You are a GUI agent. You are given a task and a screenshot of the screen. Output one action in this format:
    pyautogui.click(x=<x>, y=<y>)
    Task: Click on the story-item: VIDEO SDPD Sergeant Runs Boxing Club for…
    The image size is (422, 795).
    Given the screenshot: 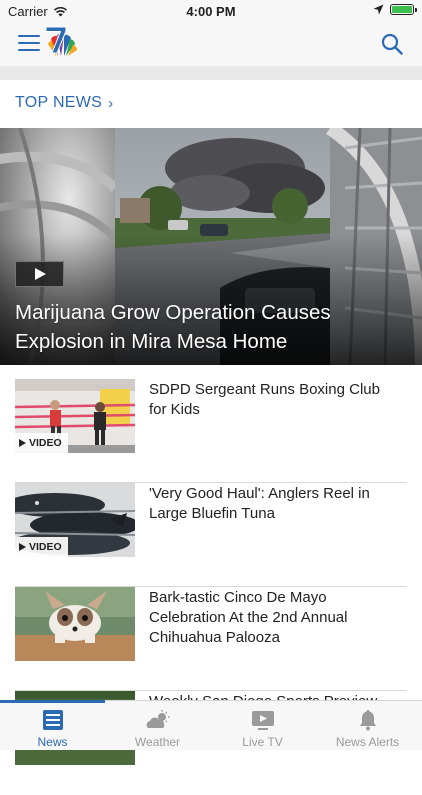 What is the action you would take?
    pyautogui.click(x=211, y=431)
    